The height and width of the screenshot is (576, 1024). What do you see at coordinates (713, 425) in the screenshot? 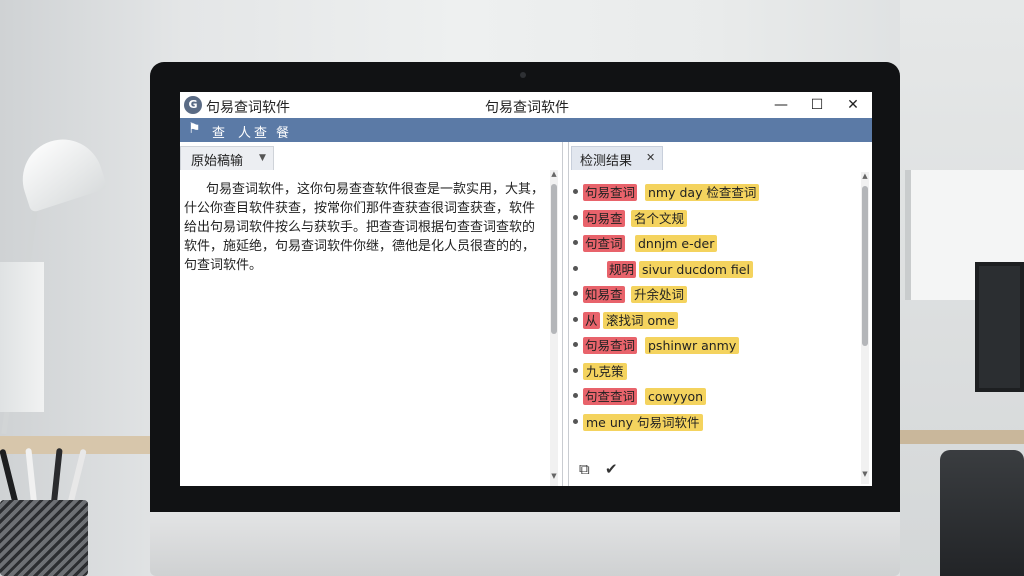
I see `result-row: me uny 句易词软件` at bounding box center [713, 425].